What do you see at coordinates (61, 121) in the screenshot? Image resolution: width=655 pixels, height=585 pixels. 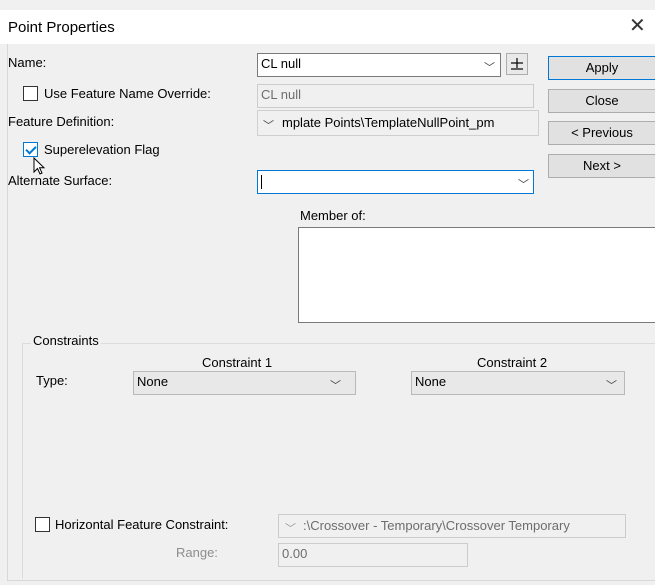 I see `feature-definition-label: Feature Definition:` at bounding box center [61, 121].